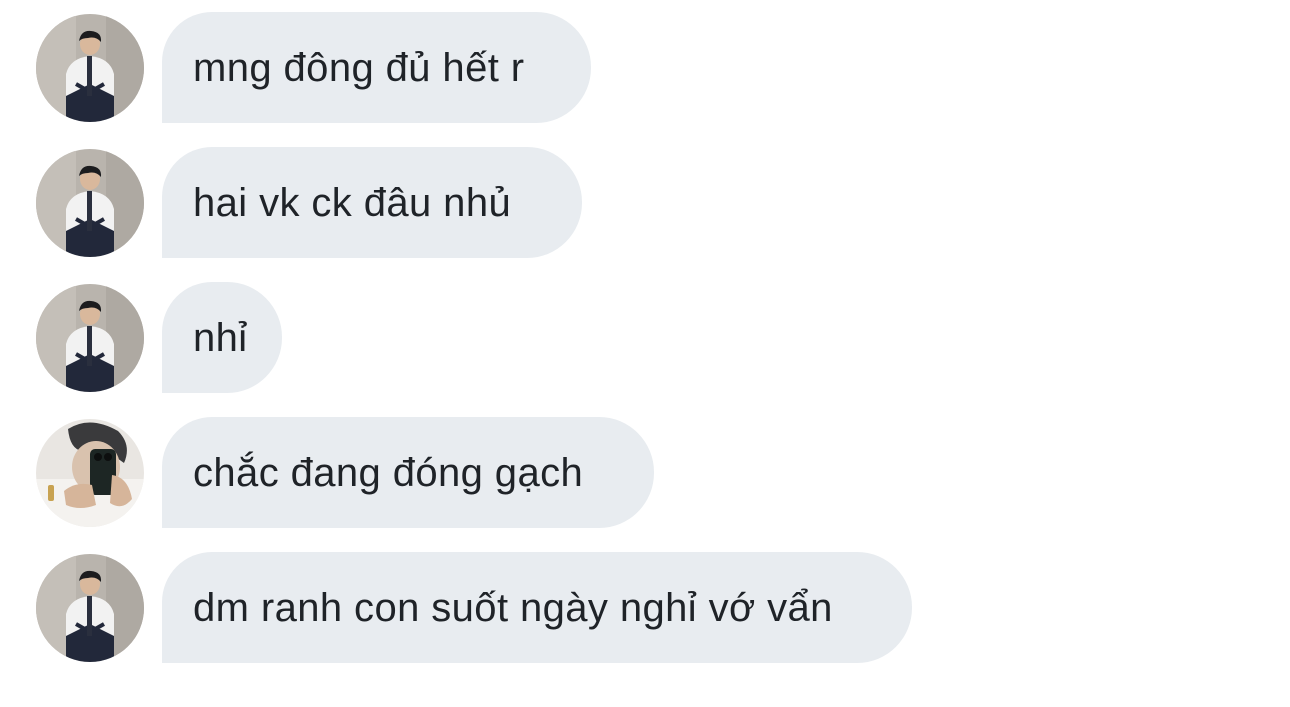 This screenshot has height=707, width=1290. I want to click on message-text: dm ranh con suốt ngày nghỉ vớ vẩn, so click(513, 607).